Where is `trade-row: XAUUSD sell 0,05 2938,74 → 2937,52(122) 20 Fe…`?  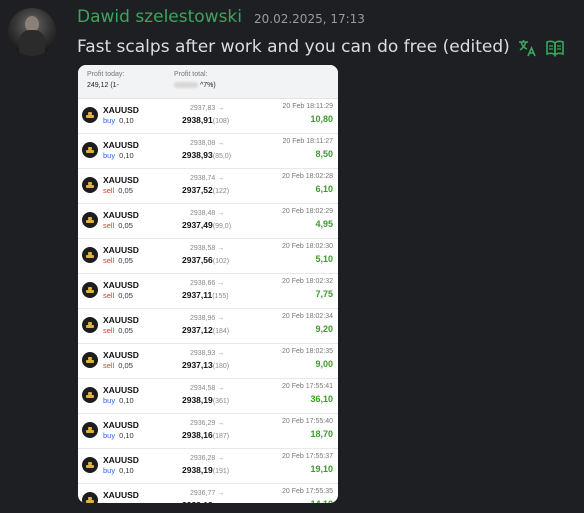 trade-row: XAUUSD sell 0,05 2938,74 → 2937,52(122) 20 Fe… is located at coordinates (208, 186).